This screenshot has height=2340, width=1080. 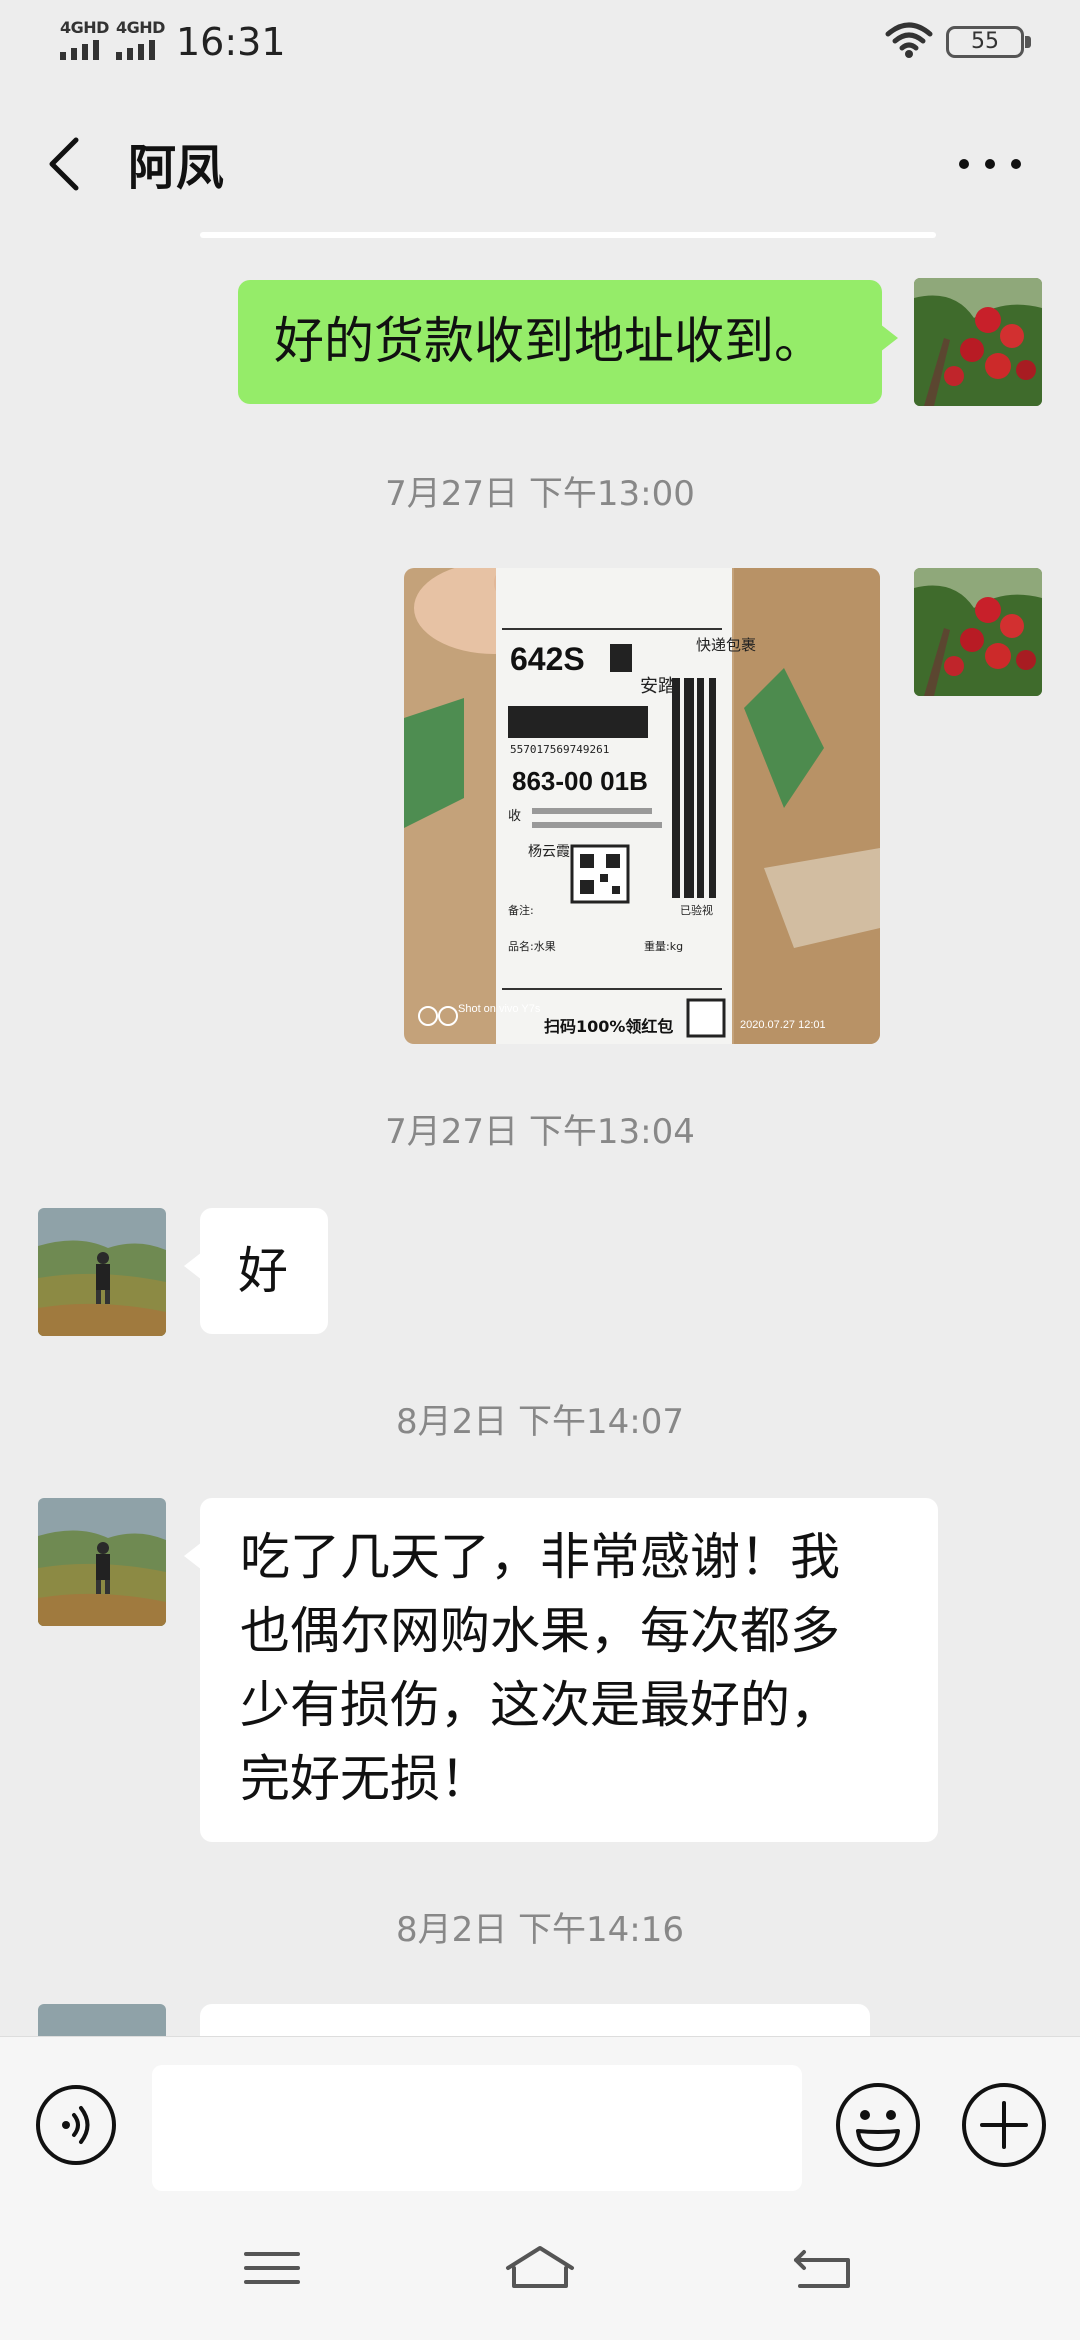 I want to click on emoji-icon, so click(x=878, y=2125).